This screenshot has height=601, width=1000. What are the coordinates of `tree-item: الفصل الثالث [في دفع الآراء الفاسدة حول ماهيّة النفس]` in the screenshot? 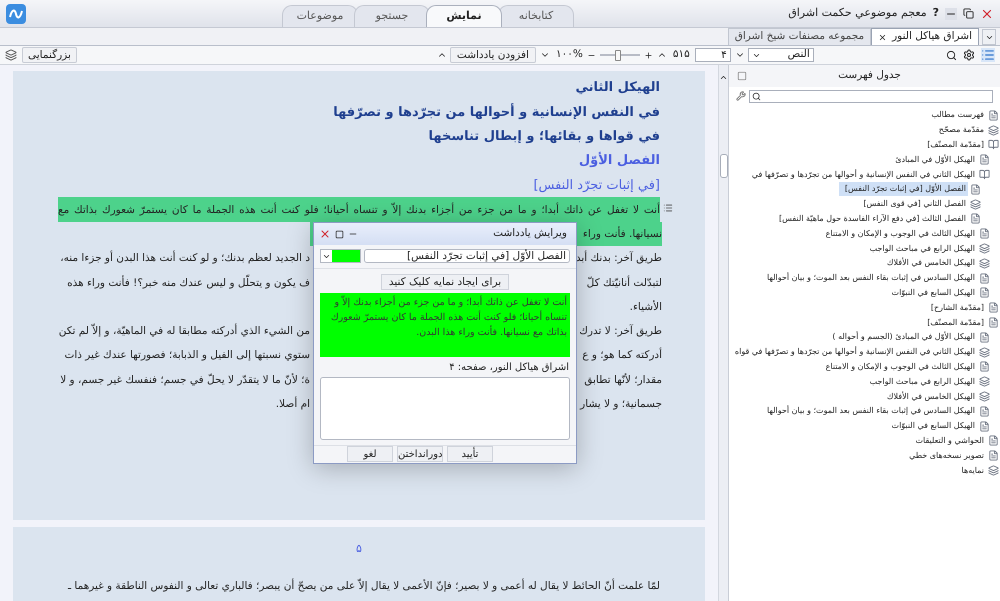 It's located at (872, 219).